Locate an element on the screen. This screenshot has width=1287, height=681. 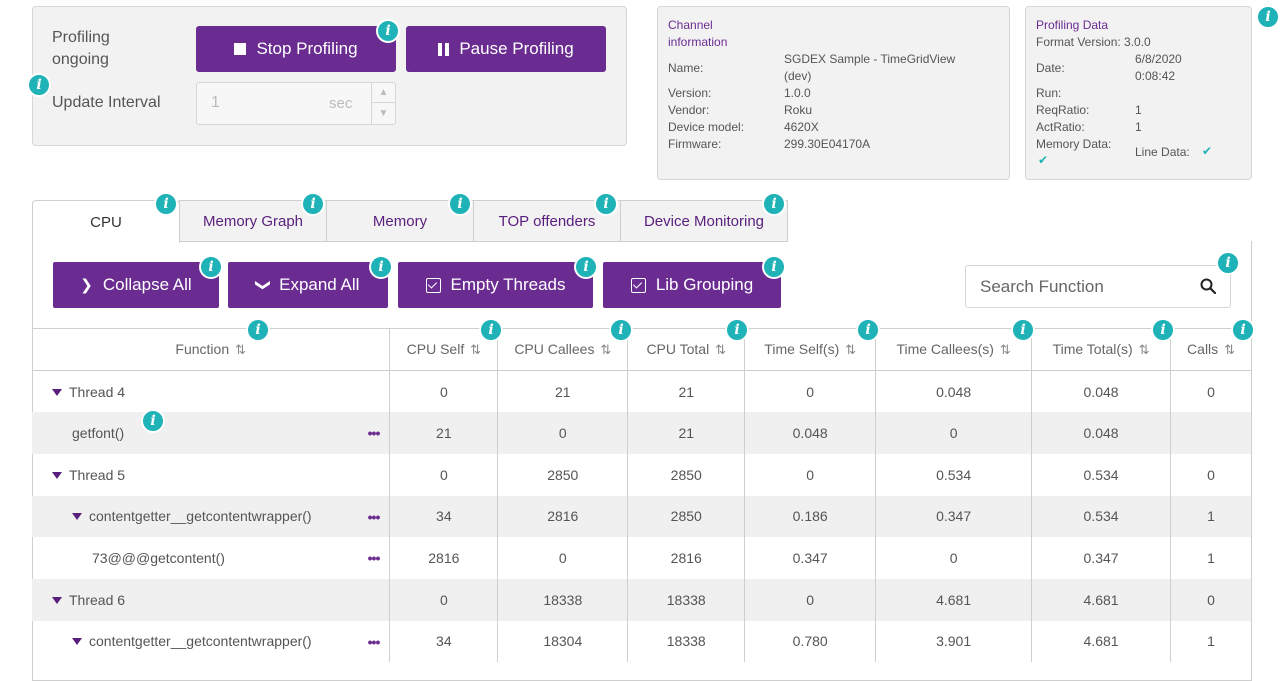
table-row: Thread 5 0 2850 2850 0 0.534 0.534 0 is located at coordinates (642, 474).